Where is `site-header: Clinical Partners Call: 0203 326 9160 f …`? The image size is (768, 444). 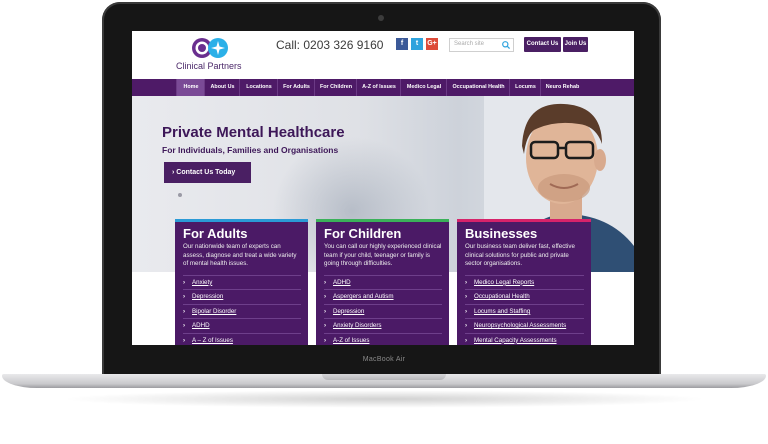 site-header: Clinical Partners Call: 0203 326 9160 f … is located at coordinates (383, 55).